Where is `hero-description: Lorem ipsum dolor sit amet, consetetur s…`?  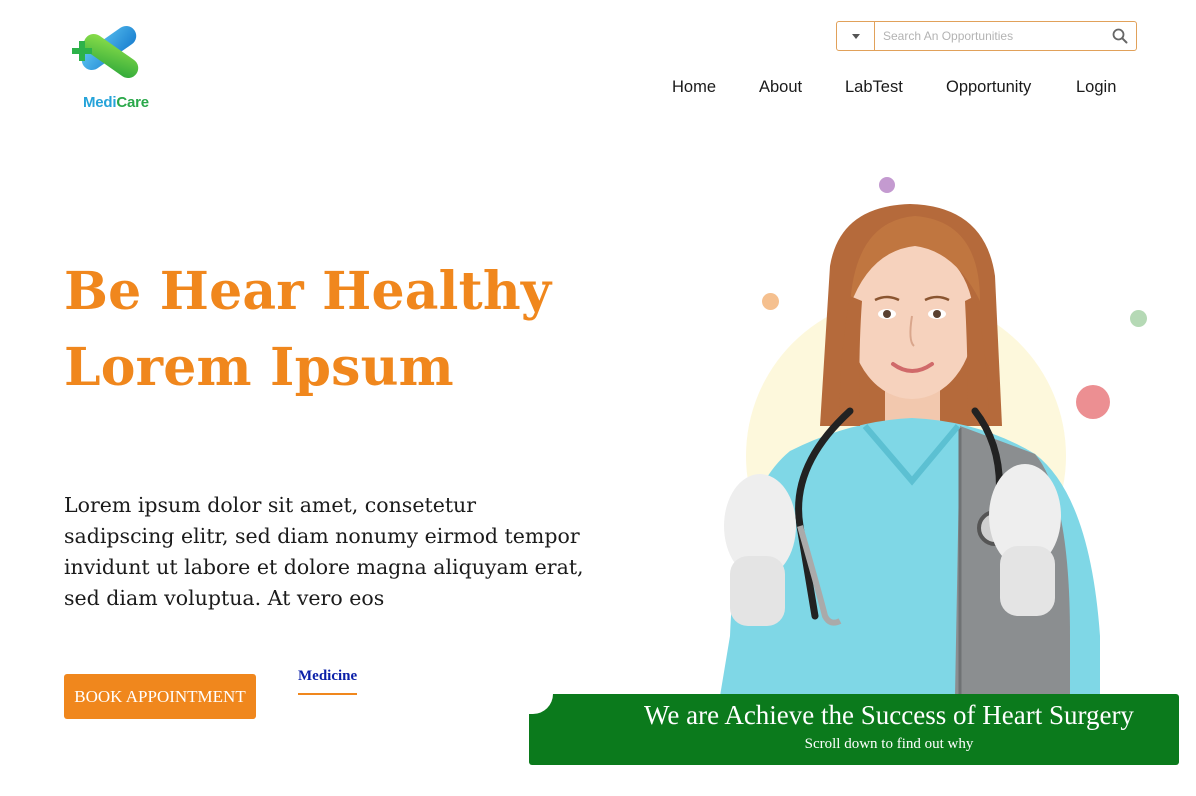
hero-description: Lorem ipsum dolor sit amet, consetetur s… is located at coordinates (324, 551).